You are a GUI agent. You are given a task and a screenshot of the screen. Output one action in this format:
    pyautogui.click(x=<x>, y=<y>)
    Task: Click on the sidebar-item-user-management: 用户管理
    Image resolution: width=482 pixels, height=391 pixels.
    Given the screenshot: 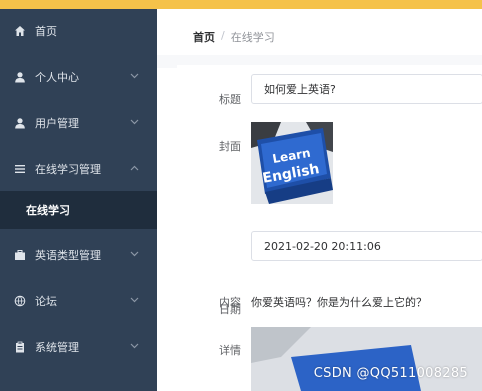 What is the action you would take?
    pyautogui.click(x=78, y=123)
    